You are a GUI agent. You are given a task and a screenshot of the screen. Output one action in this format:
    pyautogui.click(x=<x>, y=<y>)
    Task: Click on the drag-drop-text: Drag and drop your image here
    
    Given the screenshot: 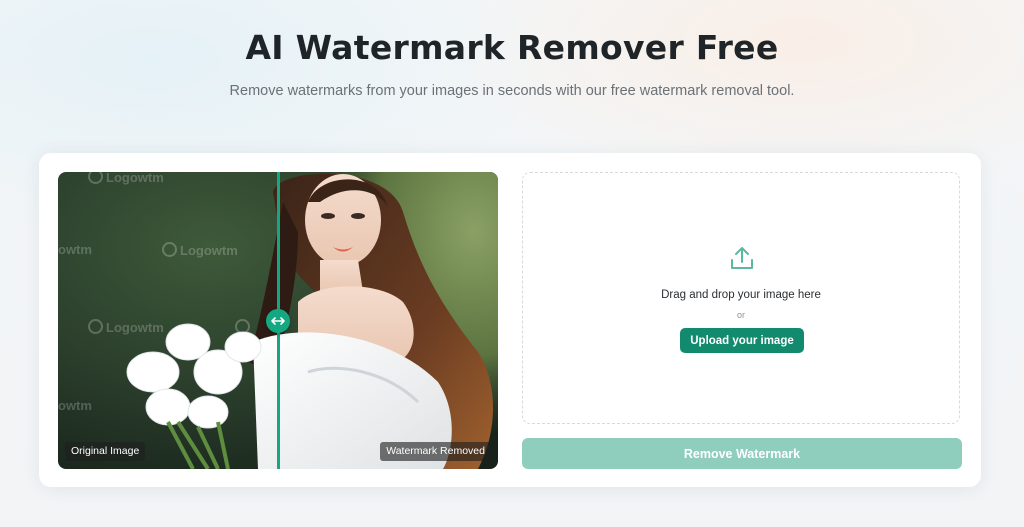 What is the action you would take?
    pyautogui.click(x=741, y=295)
    